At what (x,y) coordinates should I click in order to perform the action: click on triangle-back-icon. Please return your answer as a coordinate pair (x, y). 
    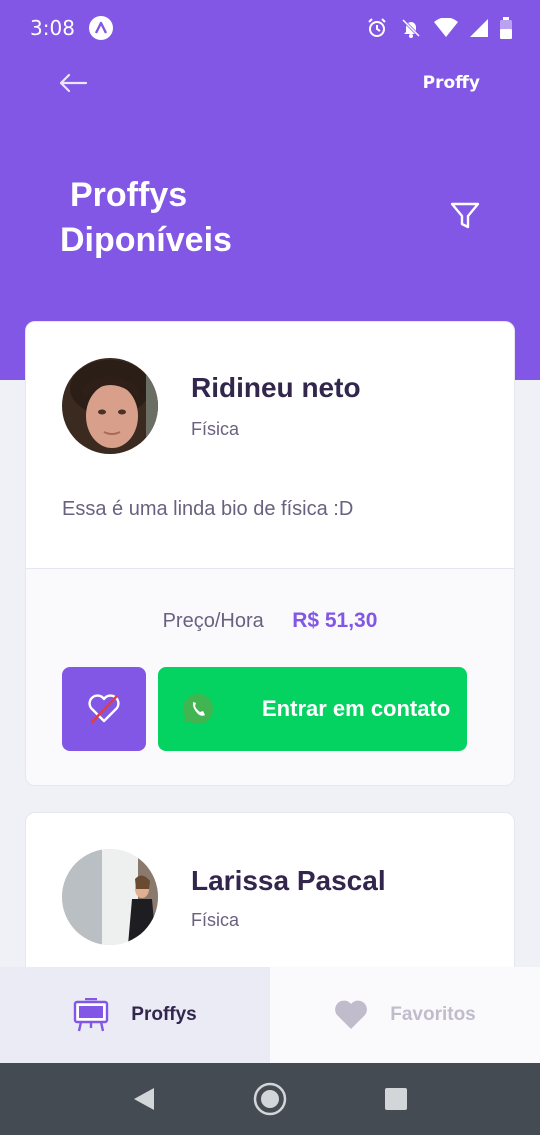
    Looking at the image, I should click on (144, 1099).